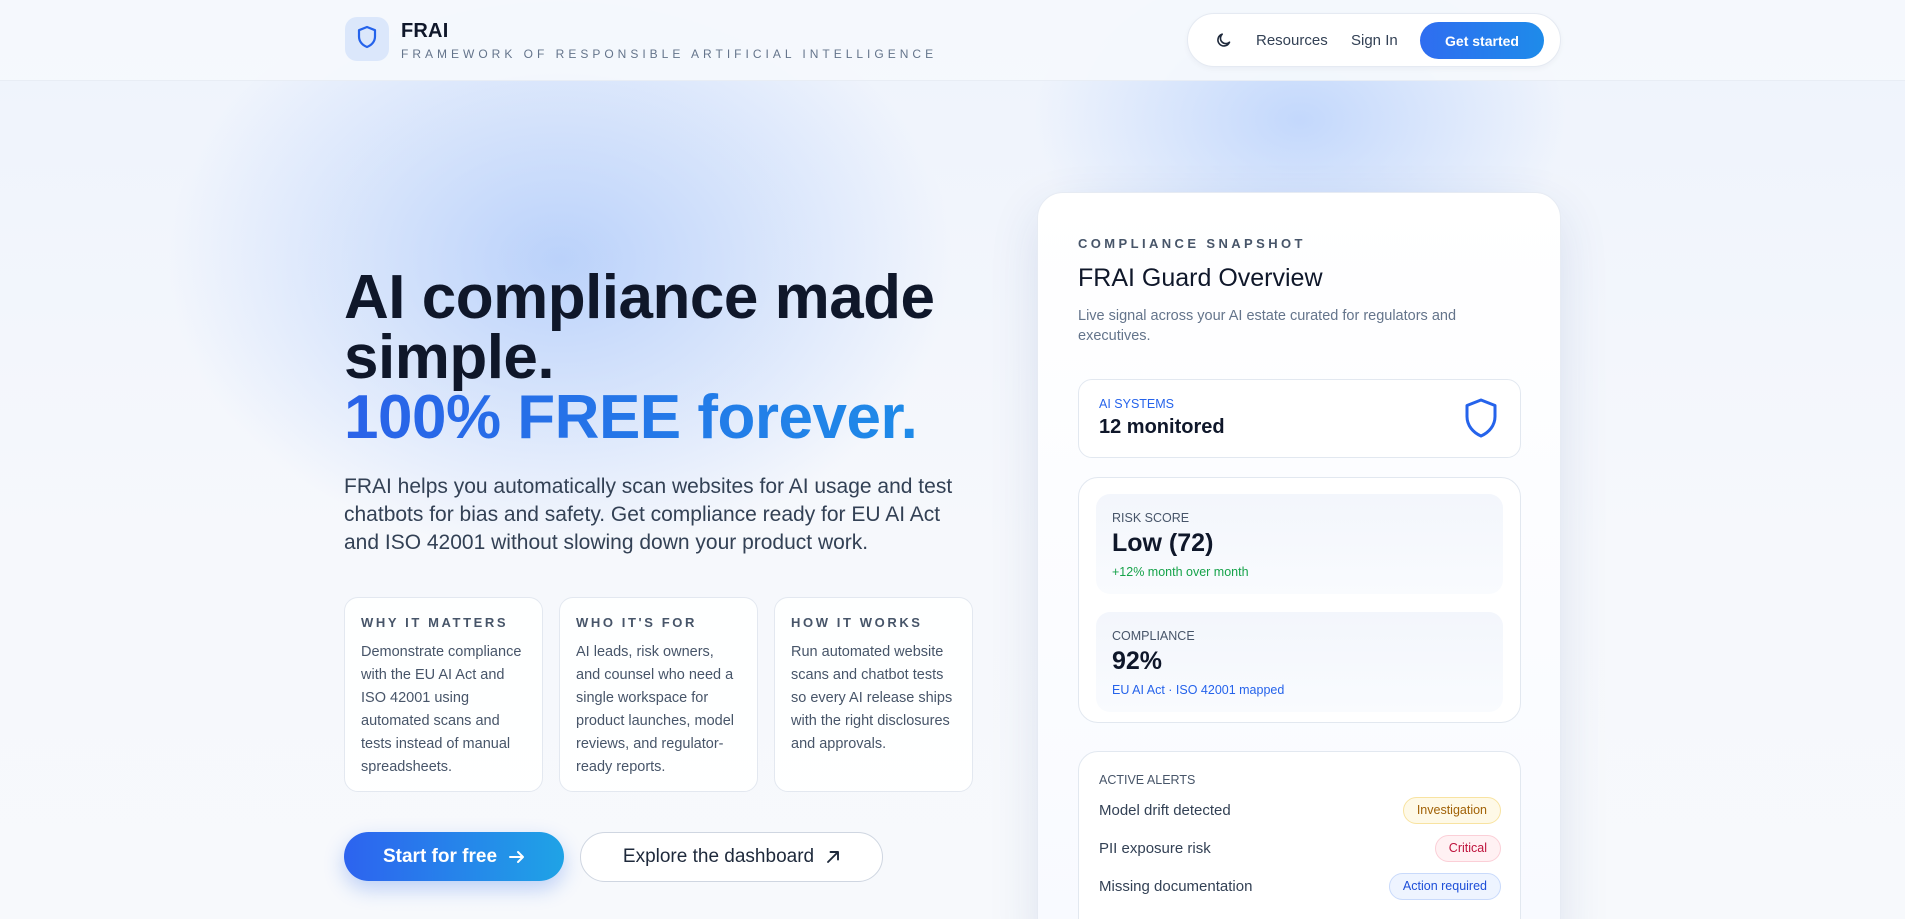  I want to click on hero-title-line-2: simple., so click(449, 357).